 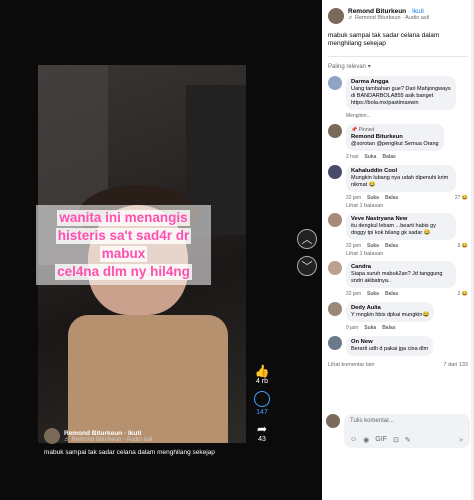 I want to click on post-author-name: Remond Biturkeun, so click(x=377, y=11).